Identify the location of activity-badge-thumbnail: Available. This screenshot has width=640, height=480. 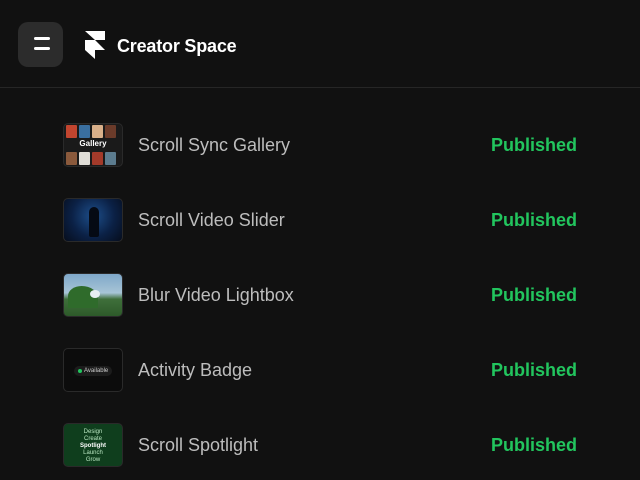
(93, 370).